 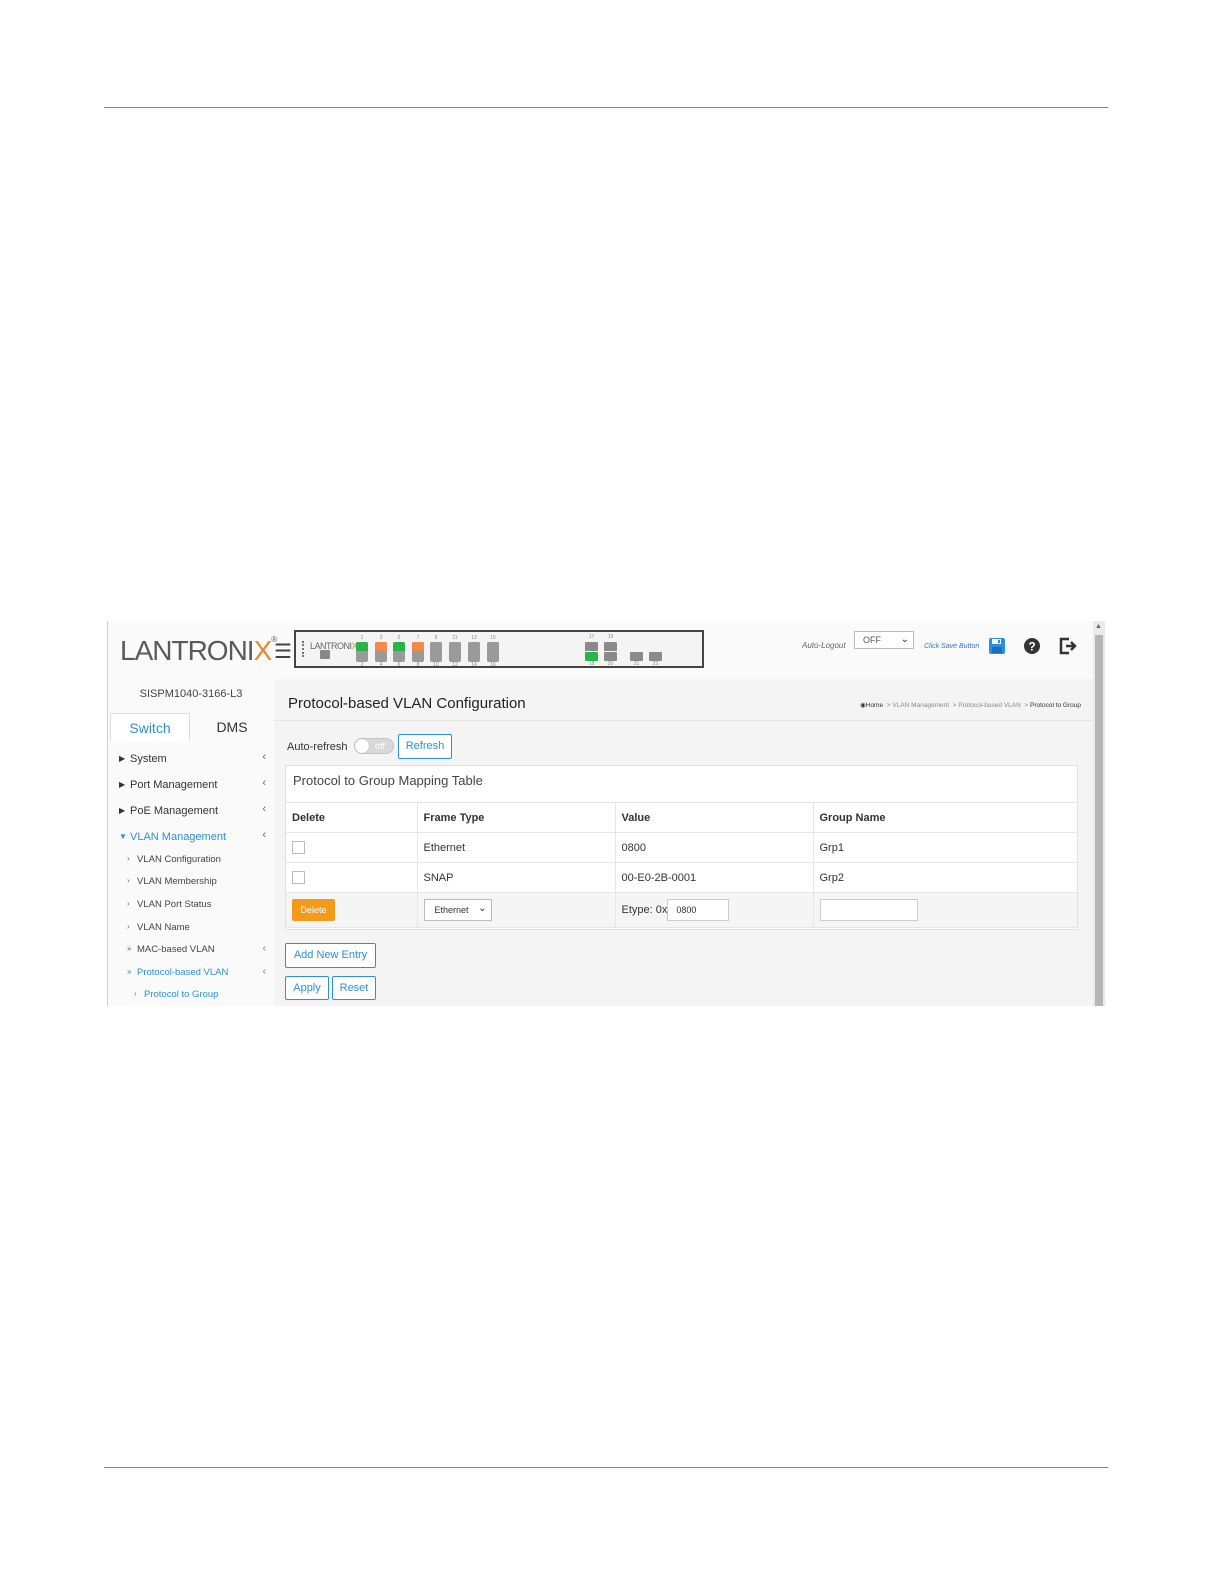 I want to click on toggle-state: off, so click(x=380, y=746).